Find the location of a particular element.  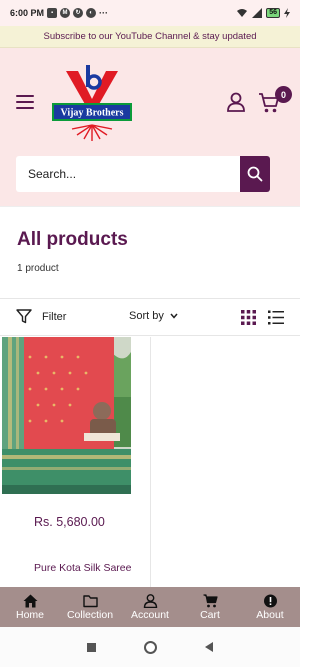

status-left: 6:00 PM ▪ M ↻ ◐ ··· is located at coordinates (59, 13).